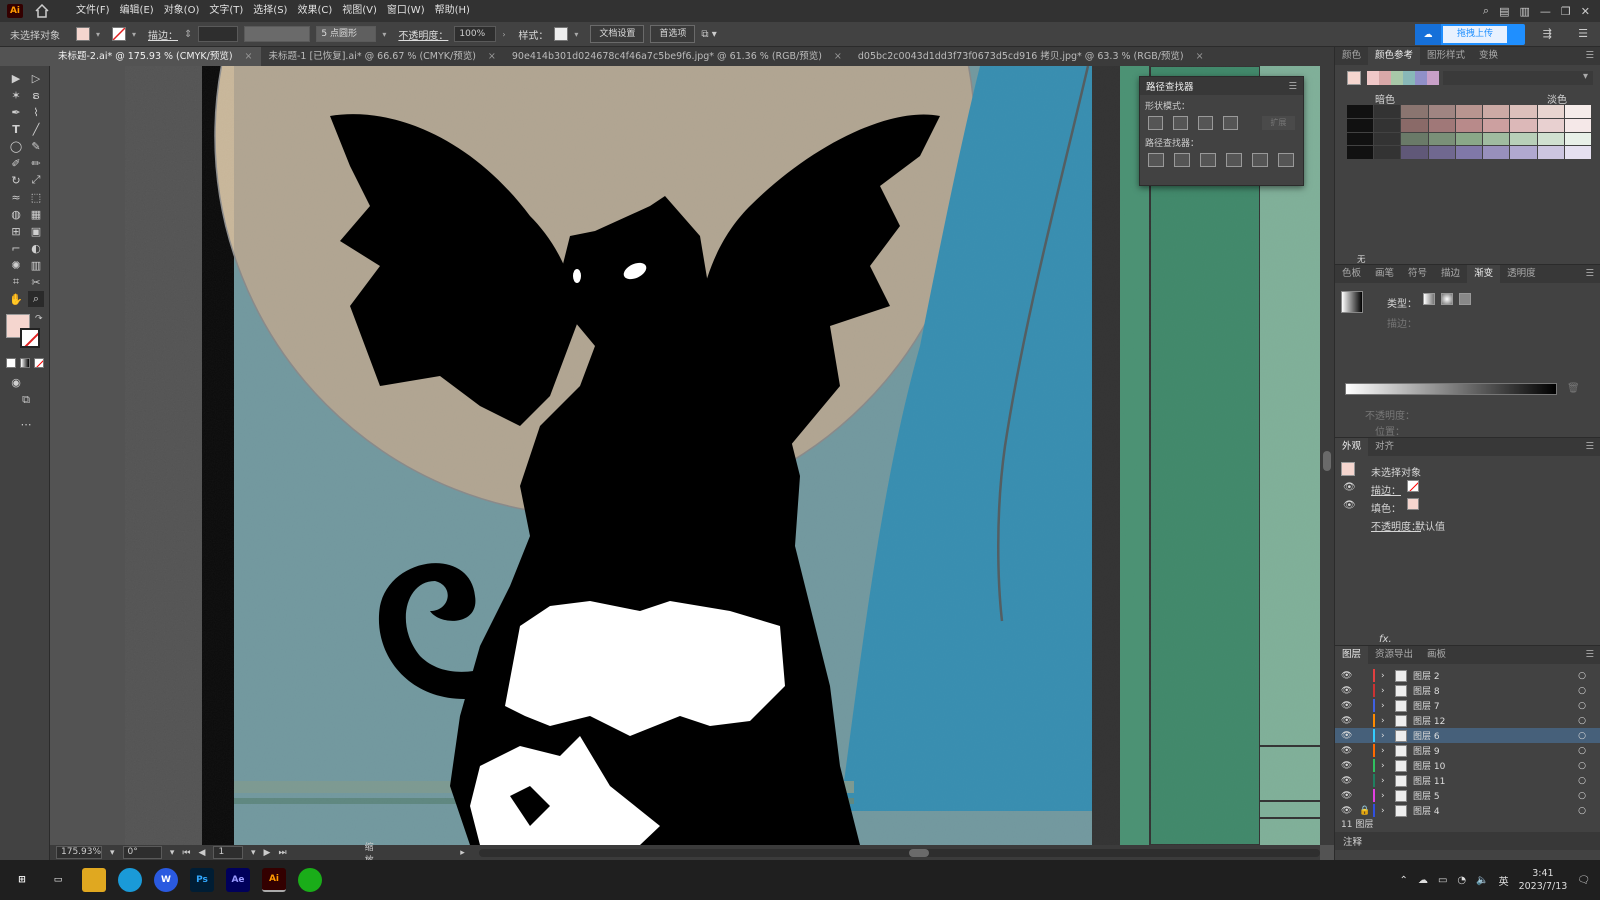 This screenshot has width=1600, height=900. What do you see at coordinates (1429, 765) in the screenshot?
I see `layer-name: 图层 10` at bounding box center [1429, 765].